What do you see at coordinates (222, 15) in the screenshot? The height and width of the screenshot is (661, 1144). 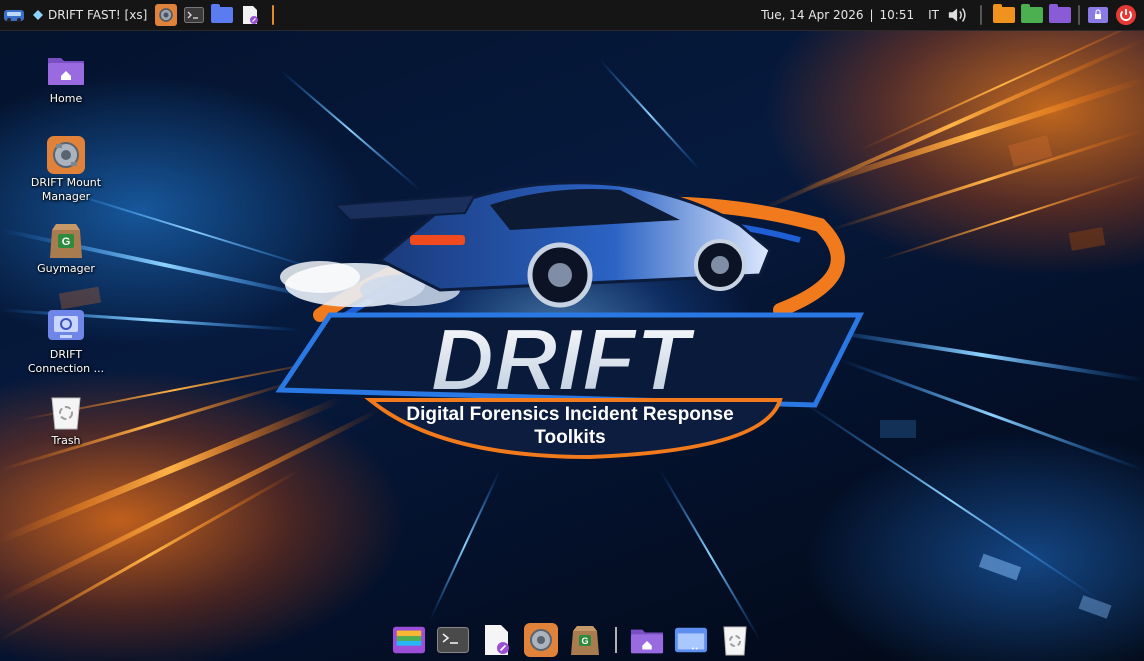 I see `file-manager-launcher-icon` at bounding box center [222, 15].